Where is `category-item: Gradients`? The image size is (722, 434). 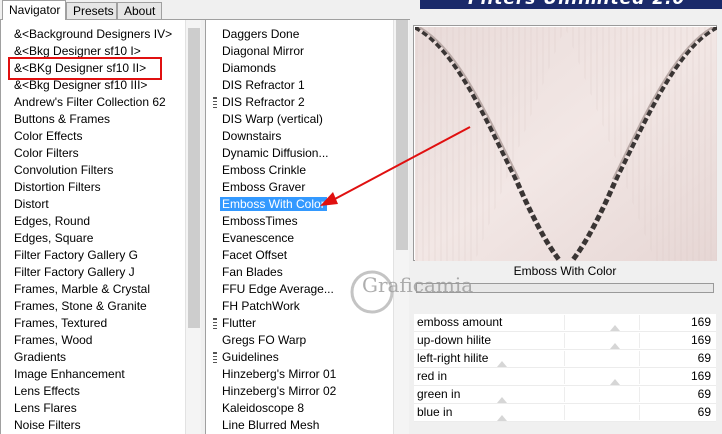
category-item: Gradients is located at coordinates (92, 357).